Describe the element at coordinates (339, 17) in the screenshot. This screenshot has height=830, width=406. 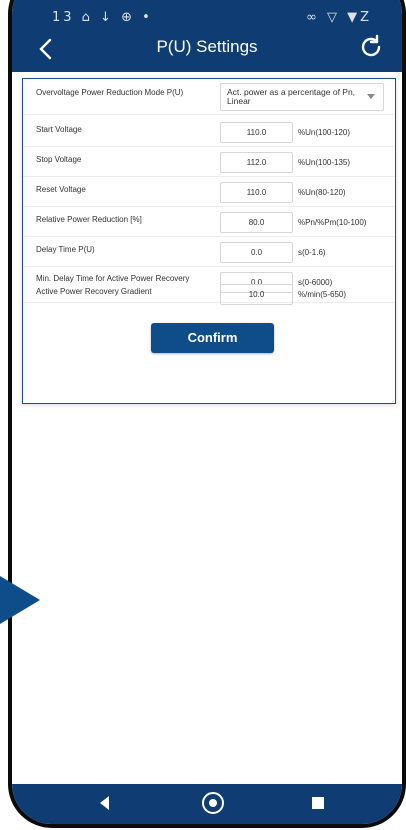
I see `status-right-icons: ∞ ▽ ▼Z` at that location.